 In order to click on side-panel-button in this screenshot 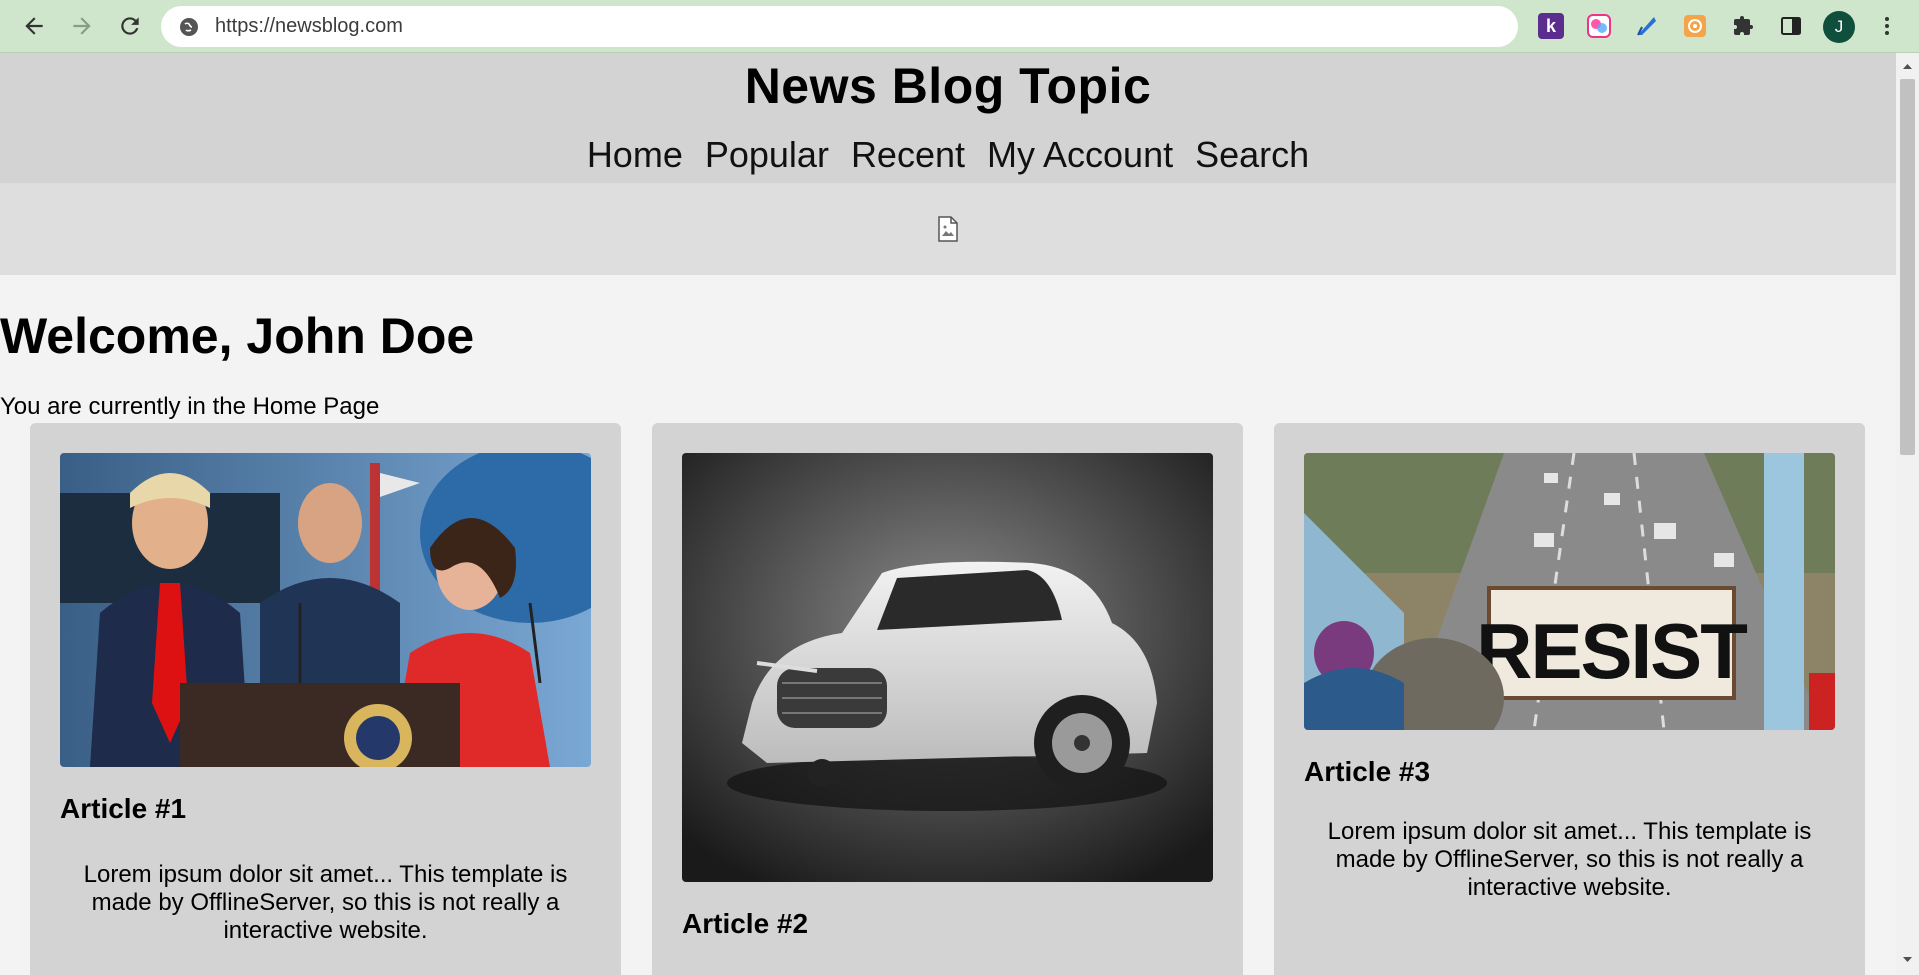, I will do `click(1791, 26)`.